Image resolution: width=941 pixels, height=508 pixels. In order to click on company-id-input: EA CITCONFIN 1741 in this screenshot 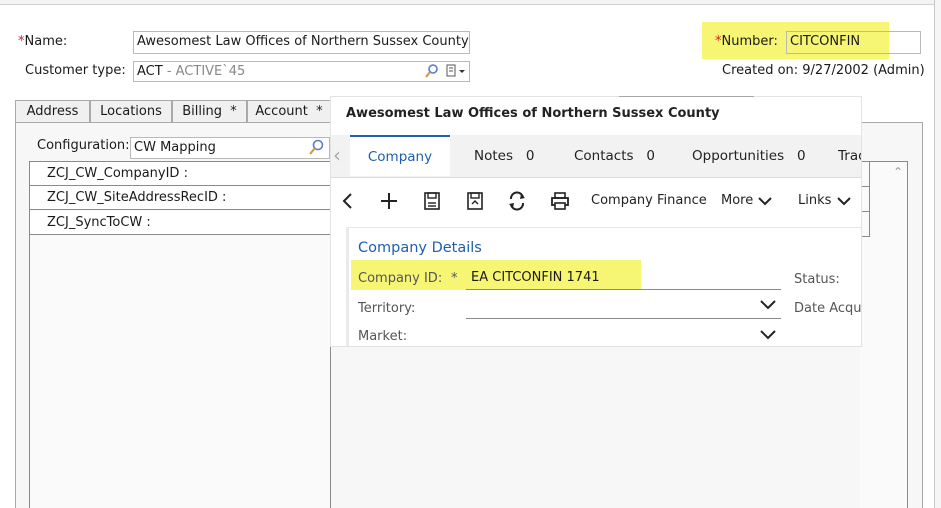, I will do `click(535, 277)`.